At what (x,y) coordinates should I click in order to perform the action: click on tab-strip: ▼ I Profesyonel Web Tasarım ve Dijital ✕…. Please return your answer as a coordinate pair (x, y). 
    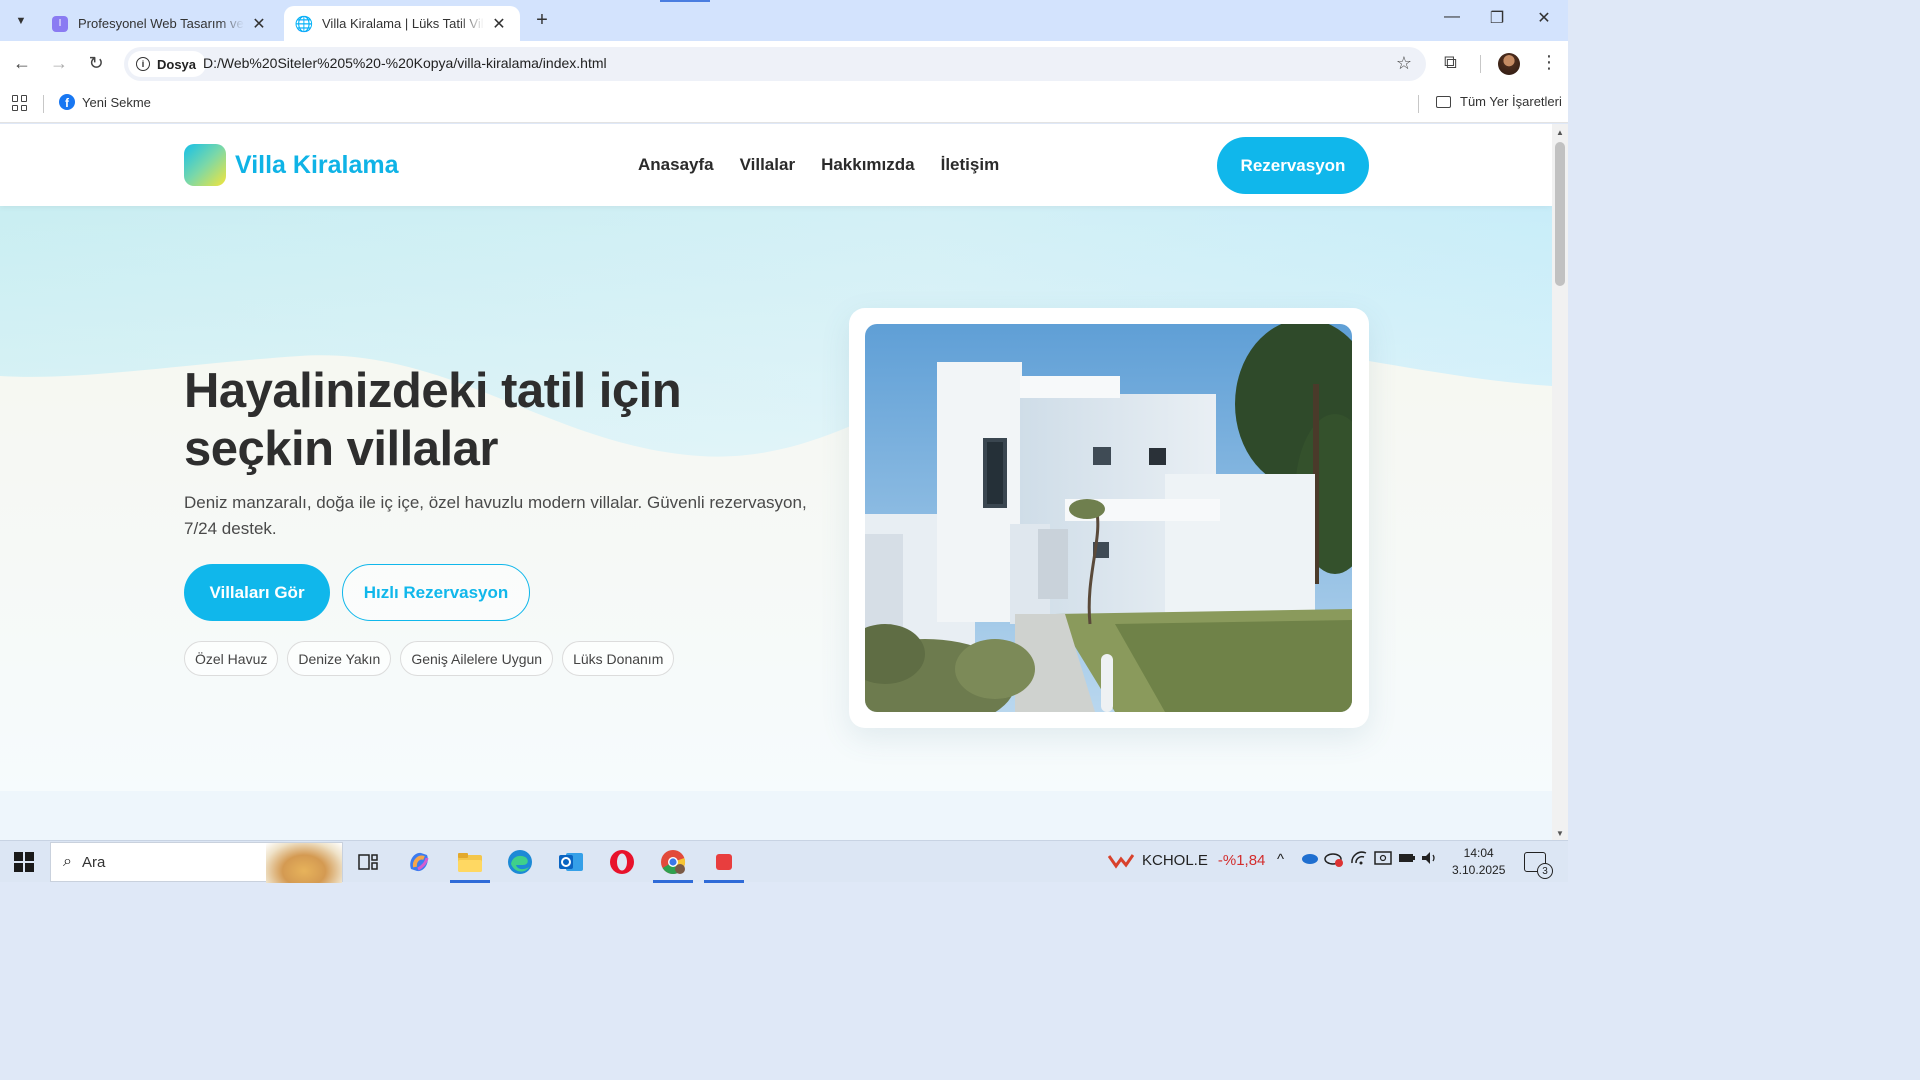
    Looking at the image, I should click on (784, 20).